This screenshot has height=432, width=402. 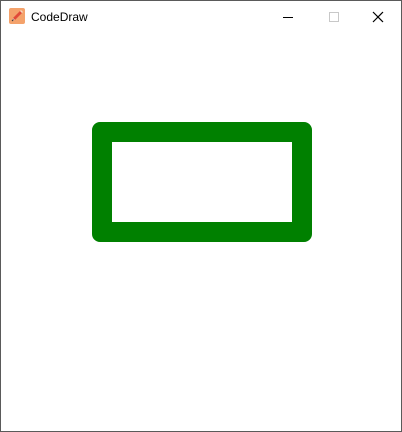 I want to click on minimize-icon, so click(x=288, y=17).